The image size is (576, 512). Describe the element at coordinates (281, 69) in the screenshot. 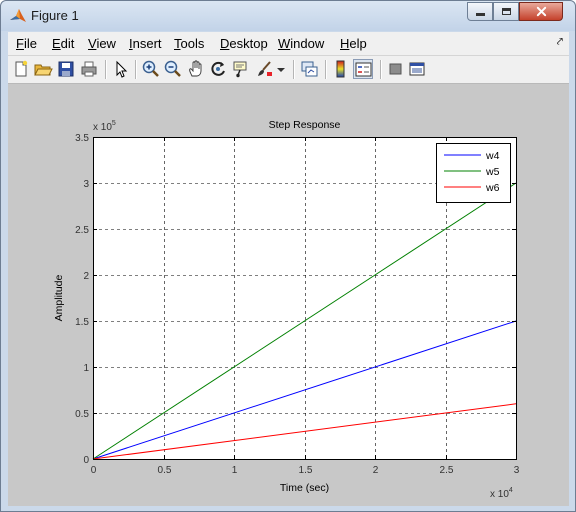

I see `brush-dropdown-icon` at that location.